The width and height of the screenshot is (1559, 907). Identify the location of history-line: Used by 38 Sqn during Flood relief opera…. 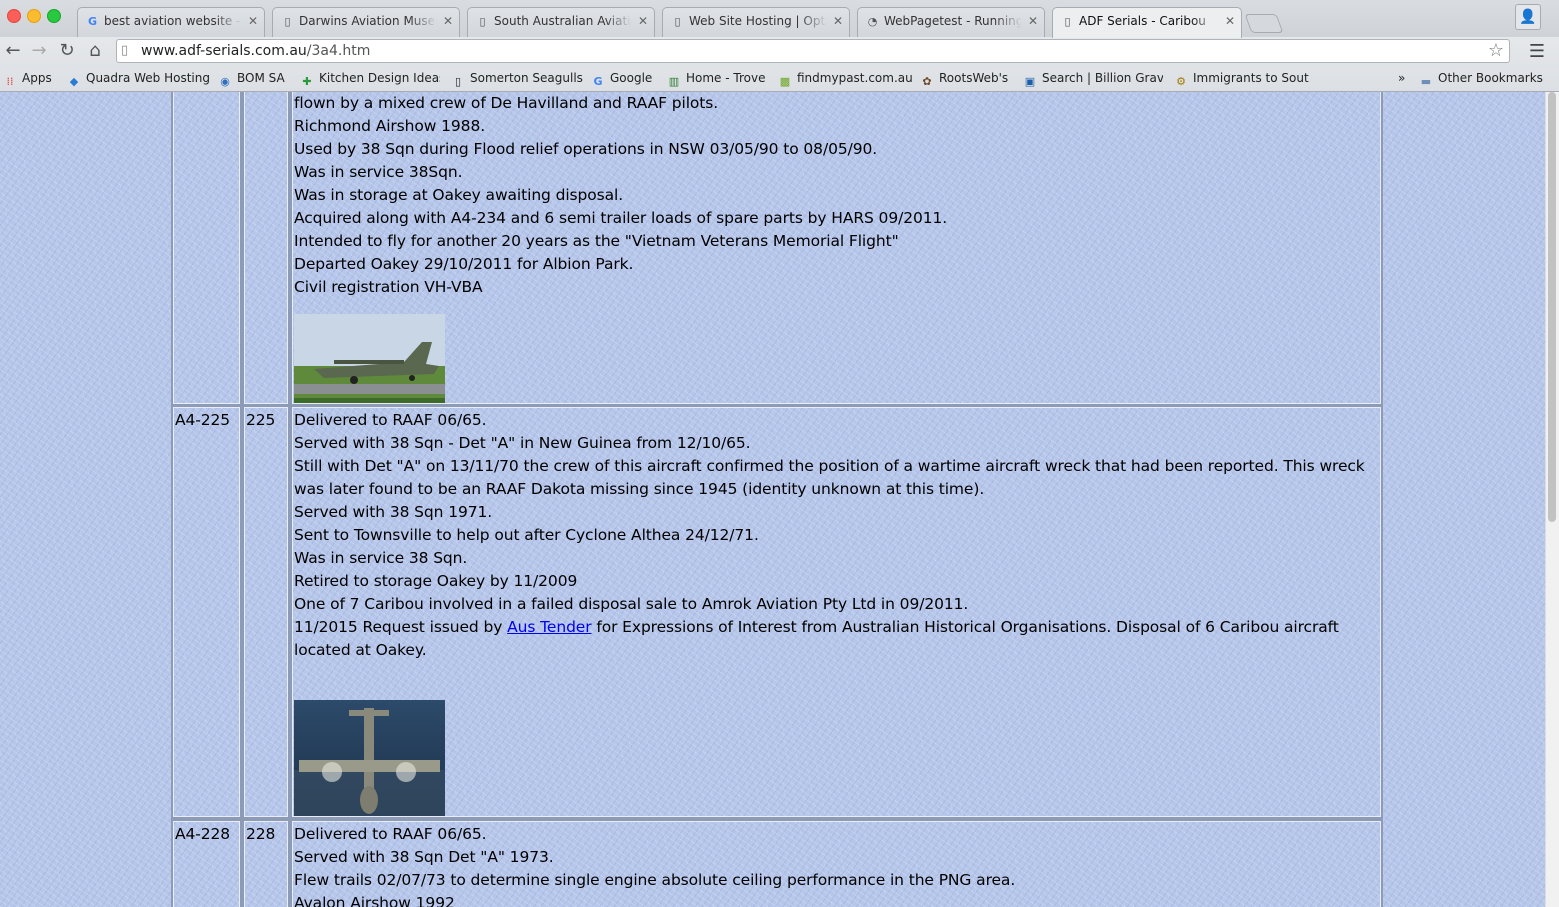
(586, 149).